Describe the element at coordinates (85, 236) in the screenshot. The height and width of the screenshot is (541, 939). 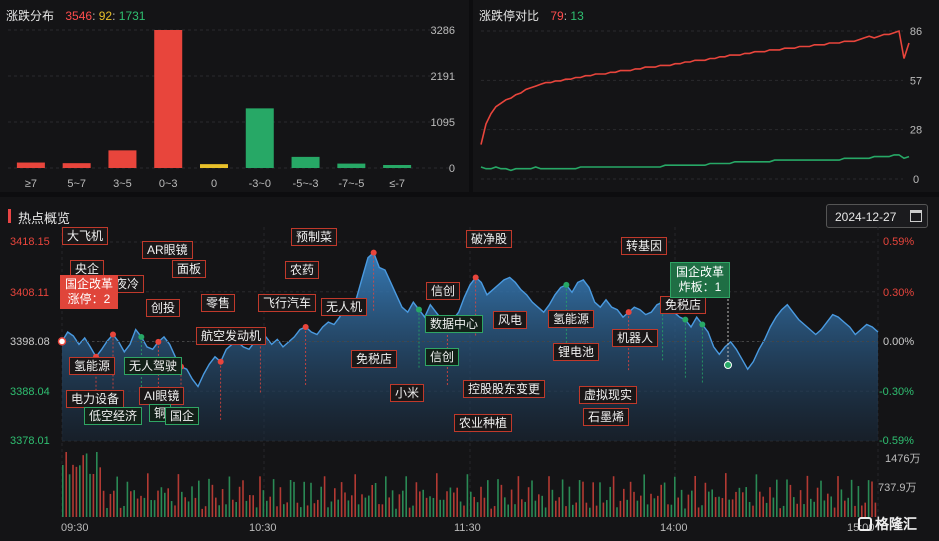
I see `concept-tag: 大飞机` at that location.